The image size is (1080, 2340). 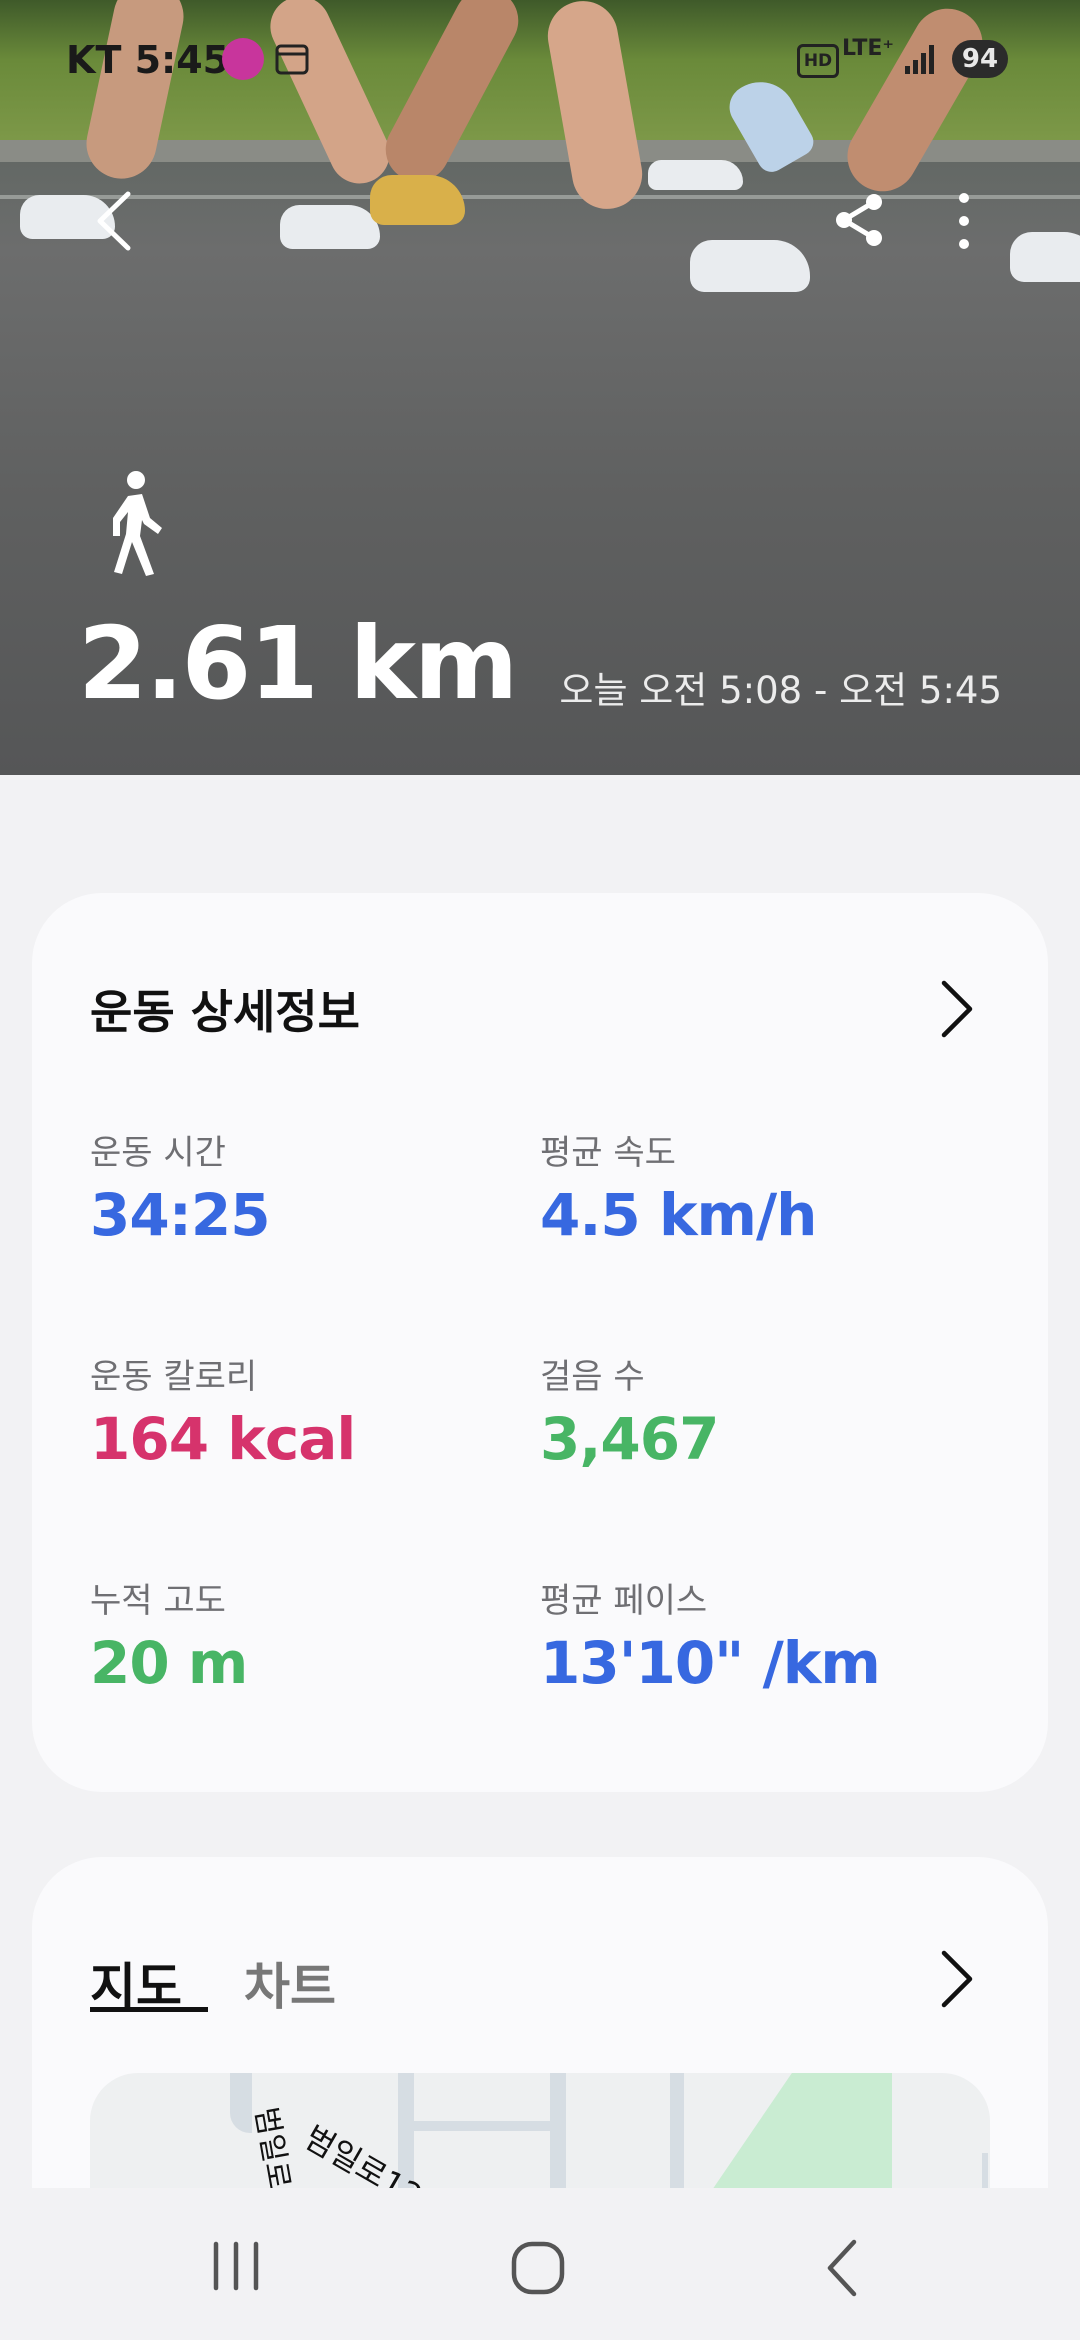 I want to click on calendar-icon, so click(x=292, y=59).